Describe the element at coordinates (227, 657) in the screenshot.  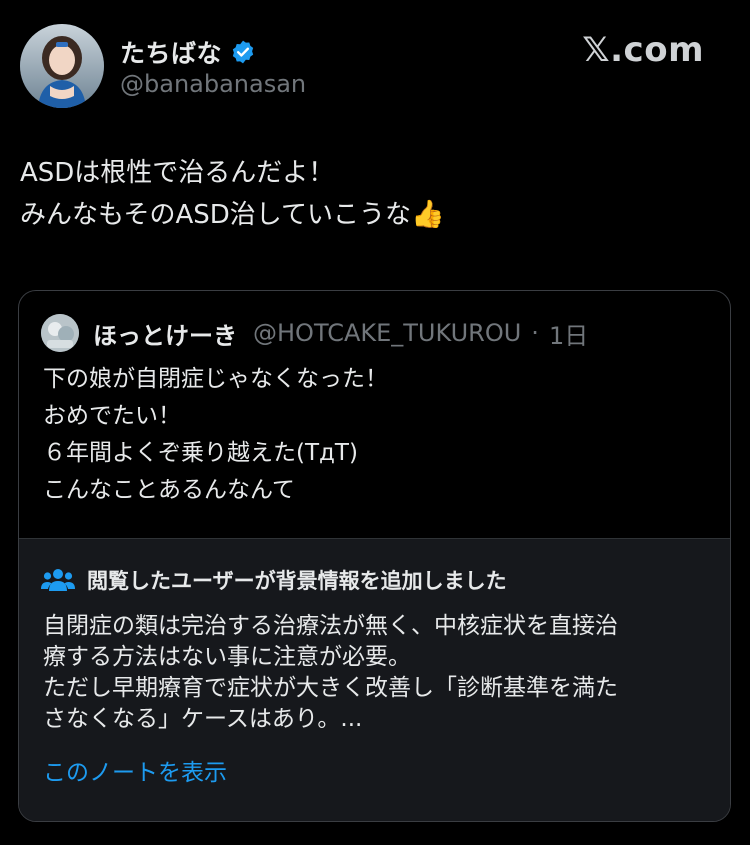
I see `note-line-2: 療する方法はない事に注意が必要。` at that location.